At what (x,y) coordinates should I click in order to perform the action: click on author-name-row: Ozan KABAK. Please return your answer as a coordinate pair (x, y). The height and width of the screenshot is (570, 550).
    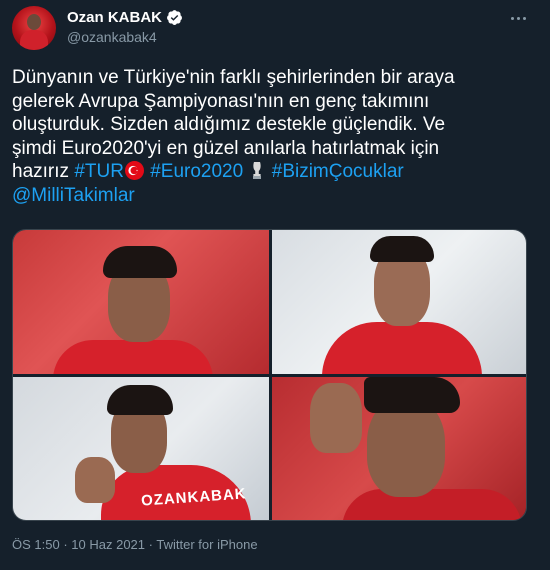
    Looking at the image, I should click on (125, 17).